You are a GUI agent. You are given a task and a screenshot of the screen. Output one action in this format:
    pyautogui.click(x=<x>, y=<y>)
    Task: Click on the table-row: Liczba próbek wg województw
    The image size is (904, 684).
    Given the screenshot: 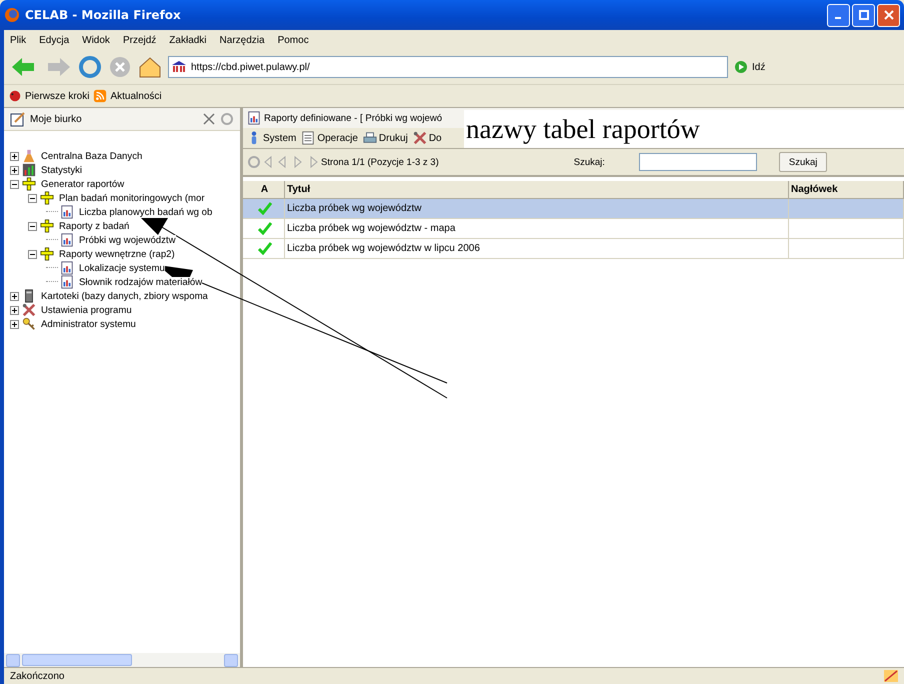 What is the action you would take?
    pyautogui.click(x=537, y=209)
    